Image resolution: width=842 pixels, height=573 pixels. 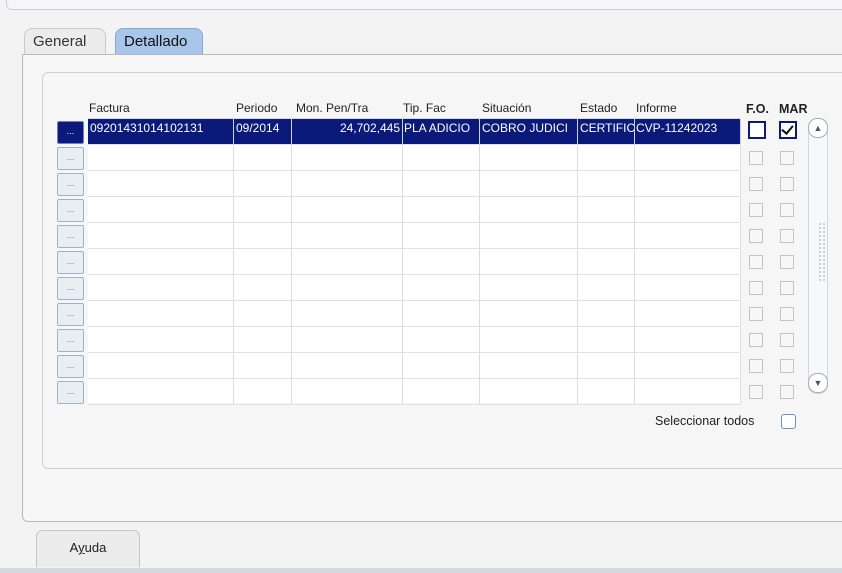 I want to click on cell-tip-fac: PLA ADICIO, so click(x=441, y=131).